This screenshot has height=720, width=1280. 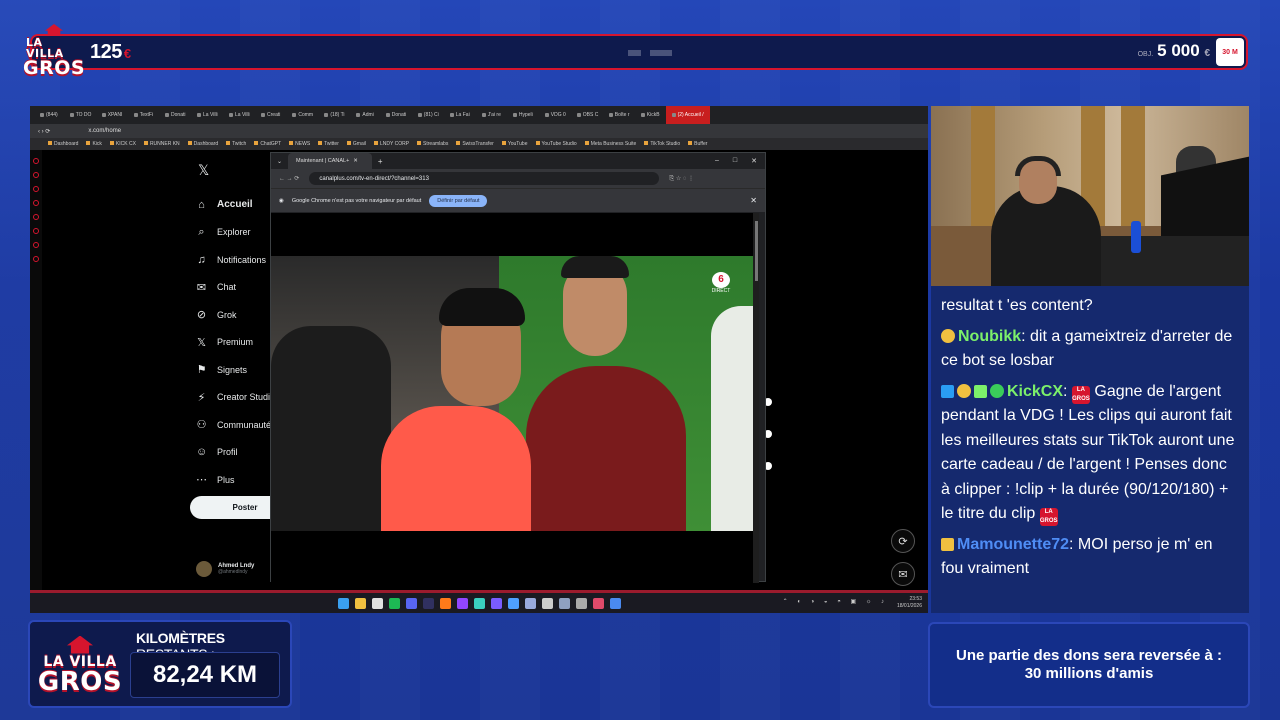 I want to click on browser-tab: (81) Ci, so click(x=428, y=115).